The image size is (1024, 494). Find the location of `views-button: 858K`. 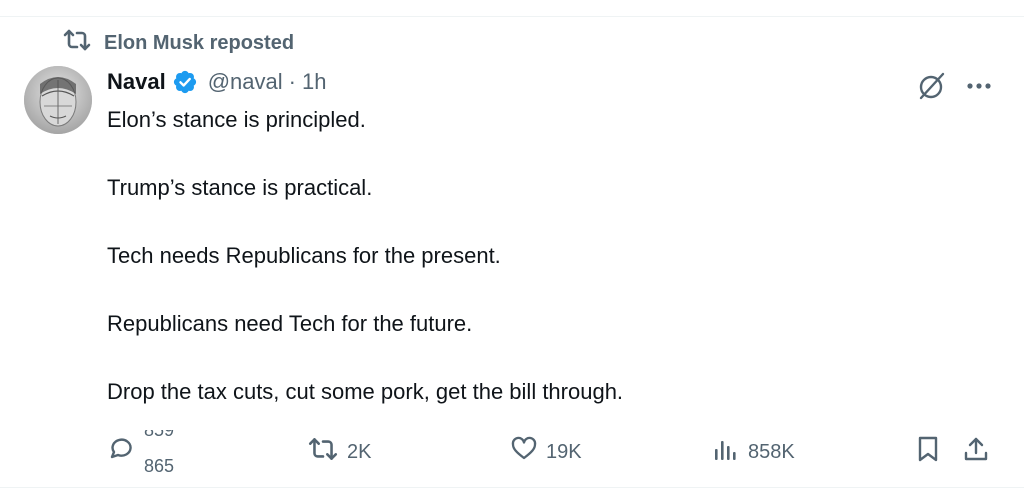

views-button: 858K is located at coordinates (753, 452).